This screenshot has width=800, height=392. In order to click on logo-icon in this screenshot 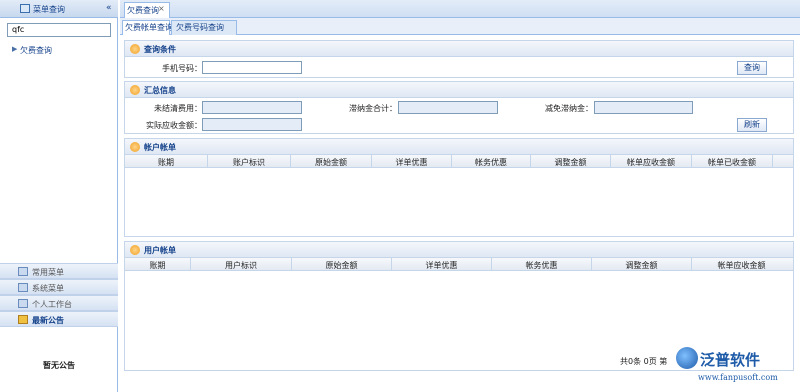, I will do `click(687, 358)`.